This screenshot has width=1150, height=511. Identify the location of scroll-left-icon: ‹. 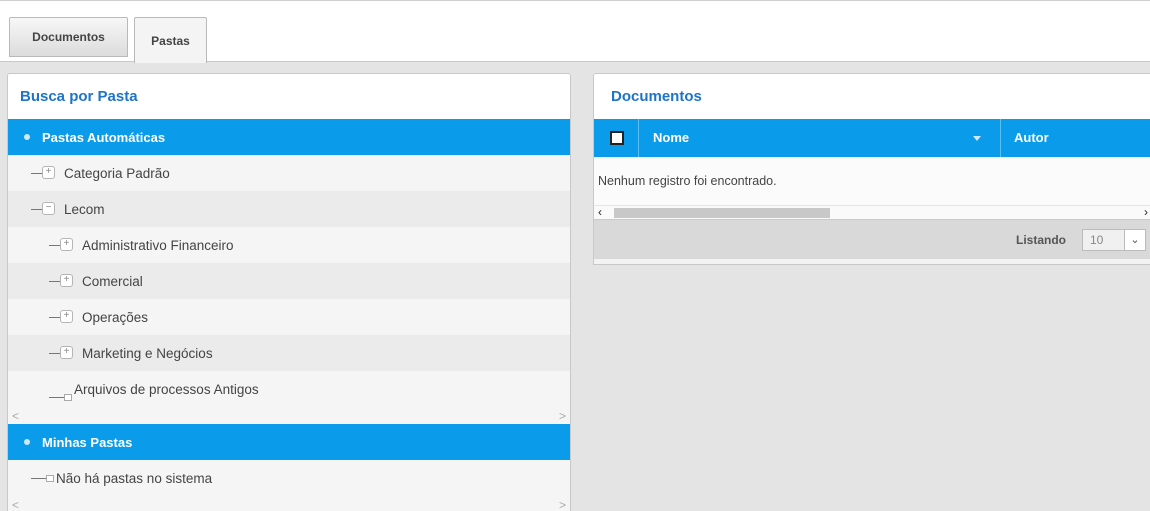
(600, 212).